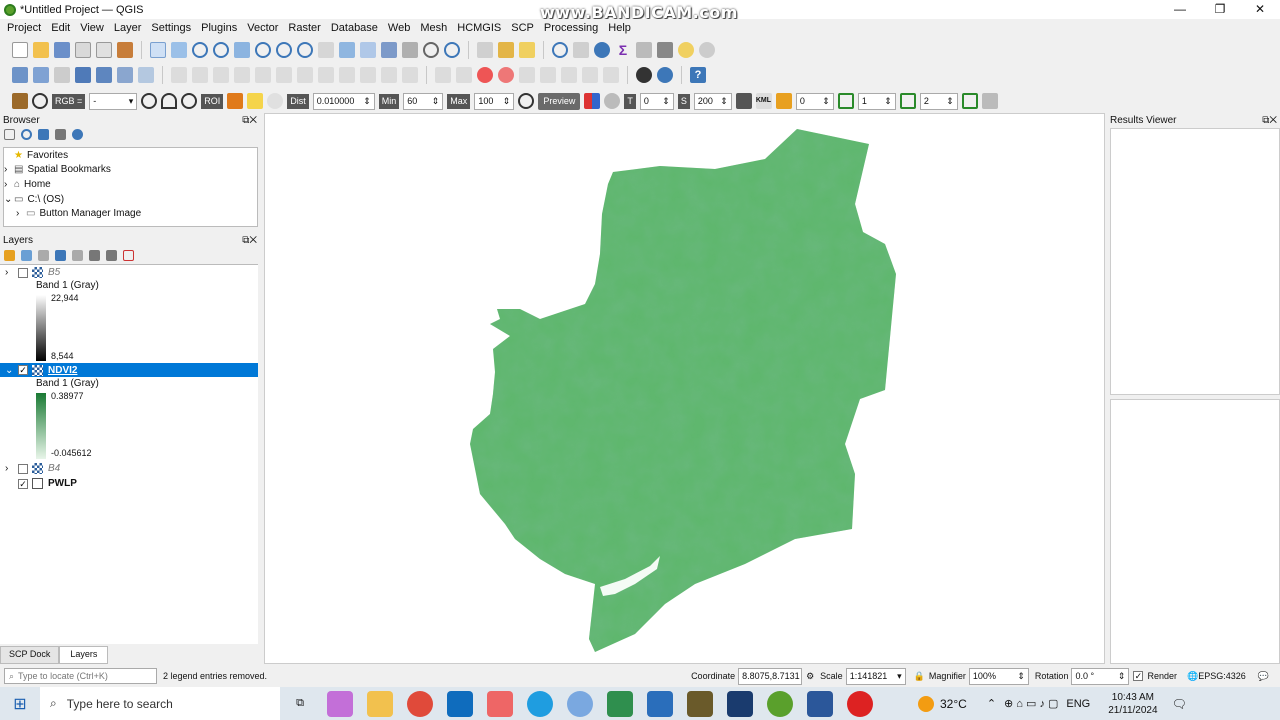 This screenshot has width=1280, height=720. Describe the element at coordinates (783, 101) in the screenshot. I see `band-grid-icon` at that location.